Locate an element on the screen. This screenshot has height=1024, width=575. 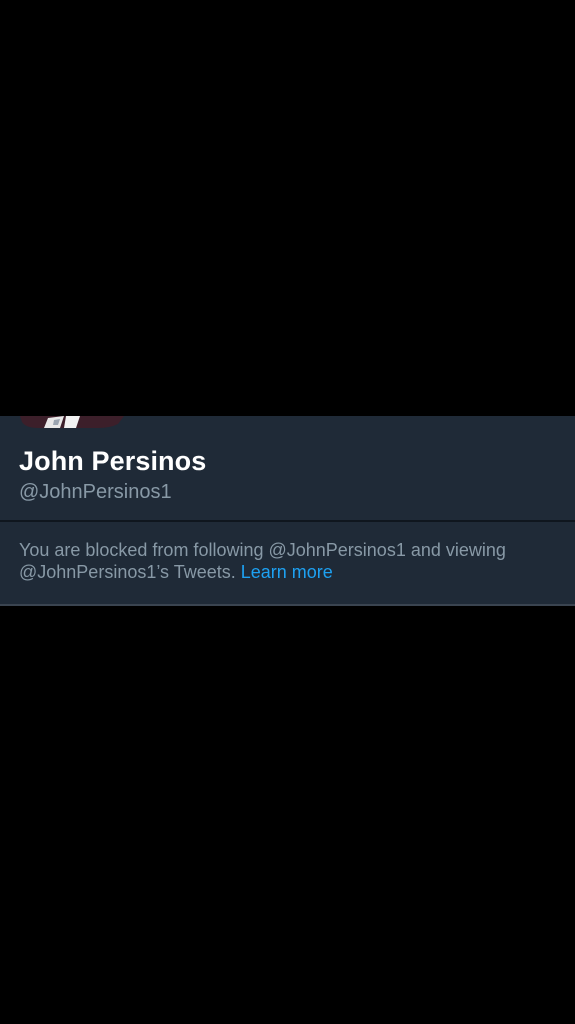
divider is located at coordinates (287, 521).